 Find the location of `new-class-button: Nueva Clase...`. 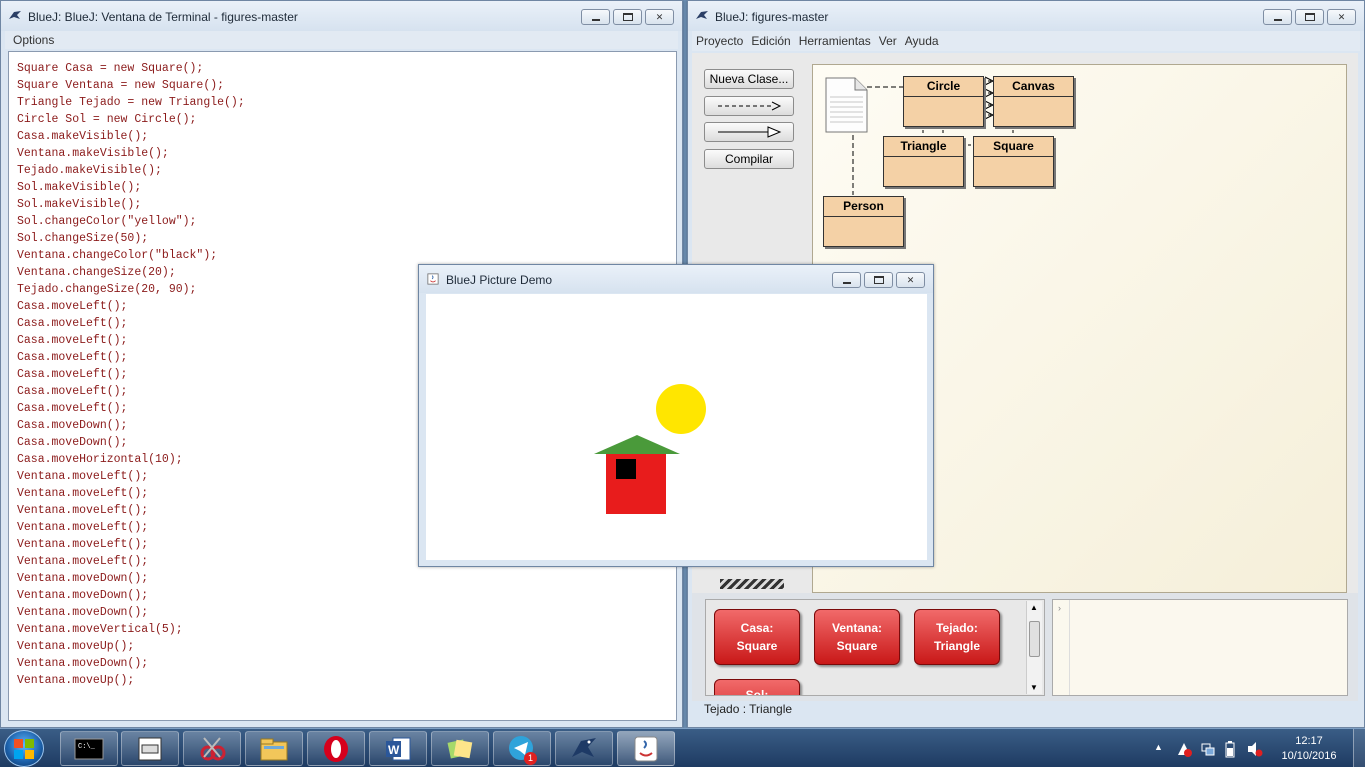

new-class-button: Nueva Clase... is located at coordinates (749, 79).